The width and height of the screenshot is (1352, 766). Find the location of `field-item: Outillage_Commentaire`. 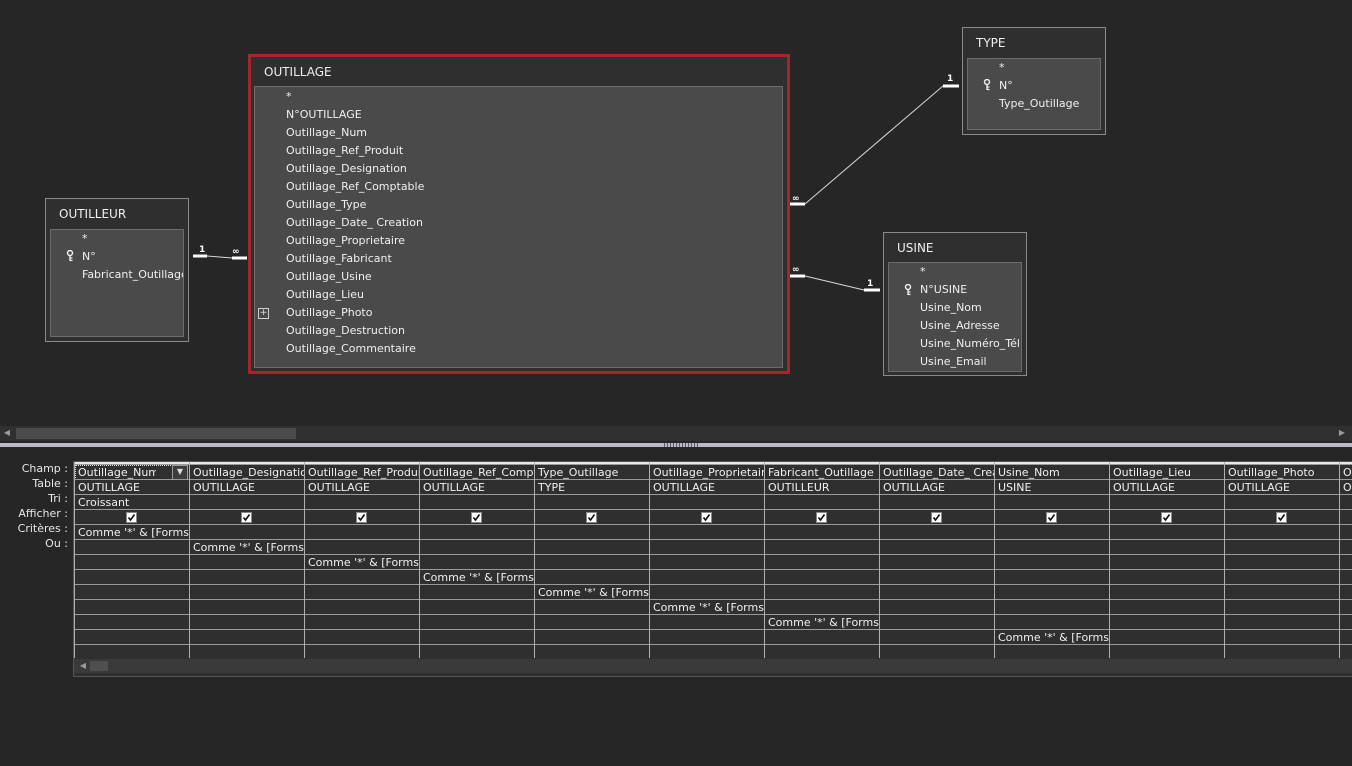

field-item: Outillage_Commentaire is located at coordinates (351, 349).